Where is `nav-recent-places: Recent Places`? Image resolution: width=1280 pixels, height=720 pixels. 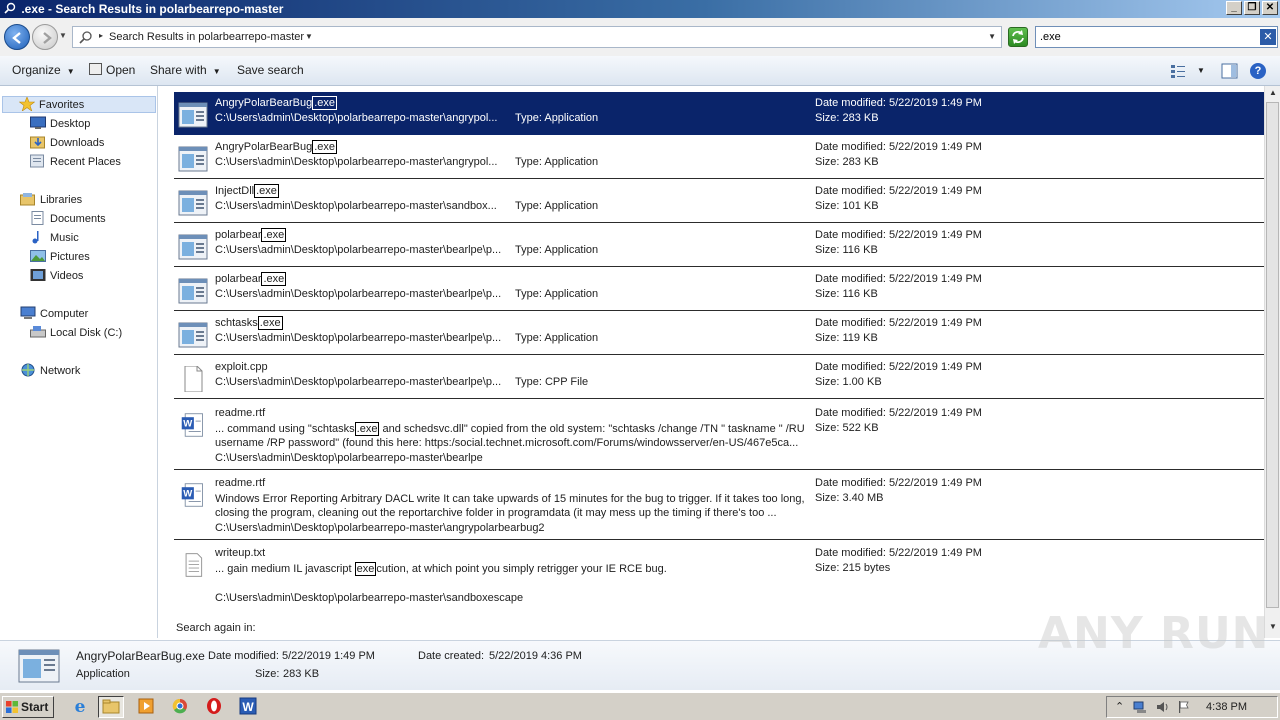 nav-recent-places: Recent Places is located at coordinates (75, 162).